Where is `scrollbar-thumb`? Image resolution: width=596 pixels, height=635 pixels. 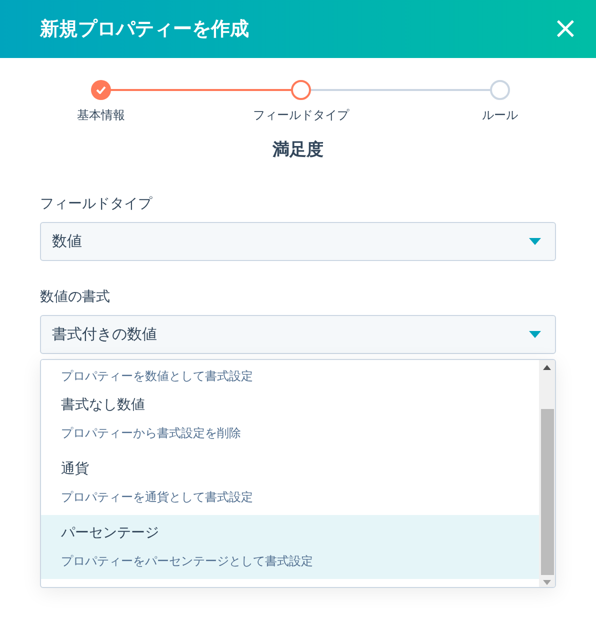
scrollbar-thumb is located at coordinates (547, 491).